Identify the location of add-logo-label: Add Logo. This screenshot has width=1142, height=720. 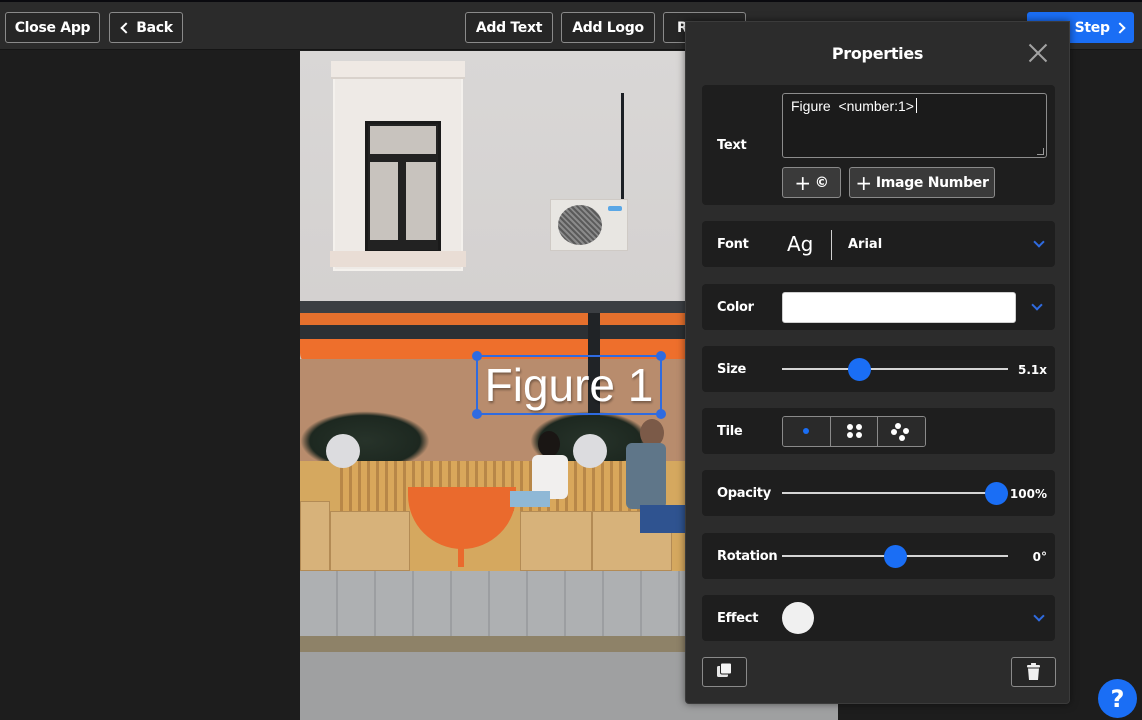
(608, 27).